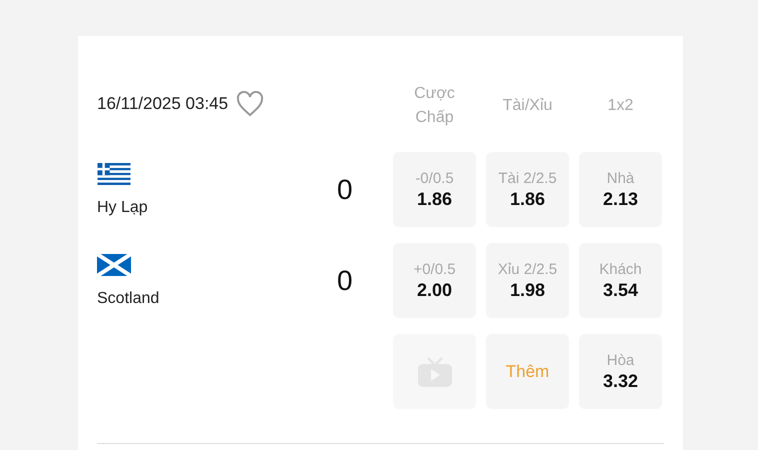 The width and height of the screenshot is (758, 450). What do you see at coordinates (620, 189) in the screenshot?
I see `odds-button: Nhà 2.13` at bounding box center [620, 189].